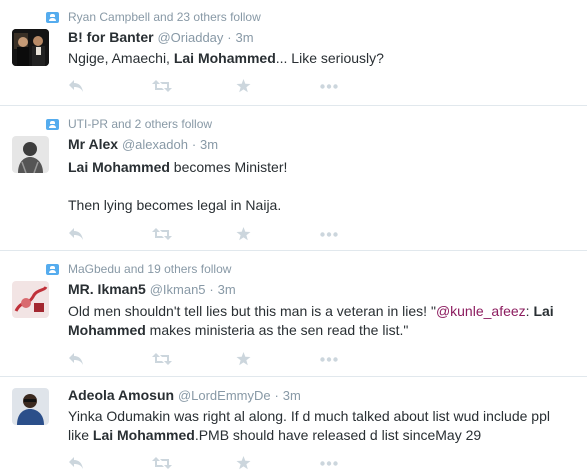 This screenshot has height=471, width=587. What do you see at coordinates (481, 311) in the screenshot?
I see `mention-link: @kunle_afeez` at bounding box center [481, 311].